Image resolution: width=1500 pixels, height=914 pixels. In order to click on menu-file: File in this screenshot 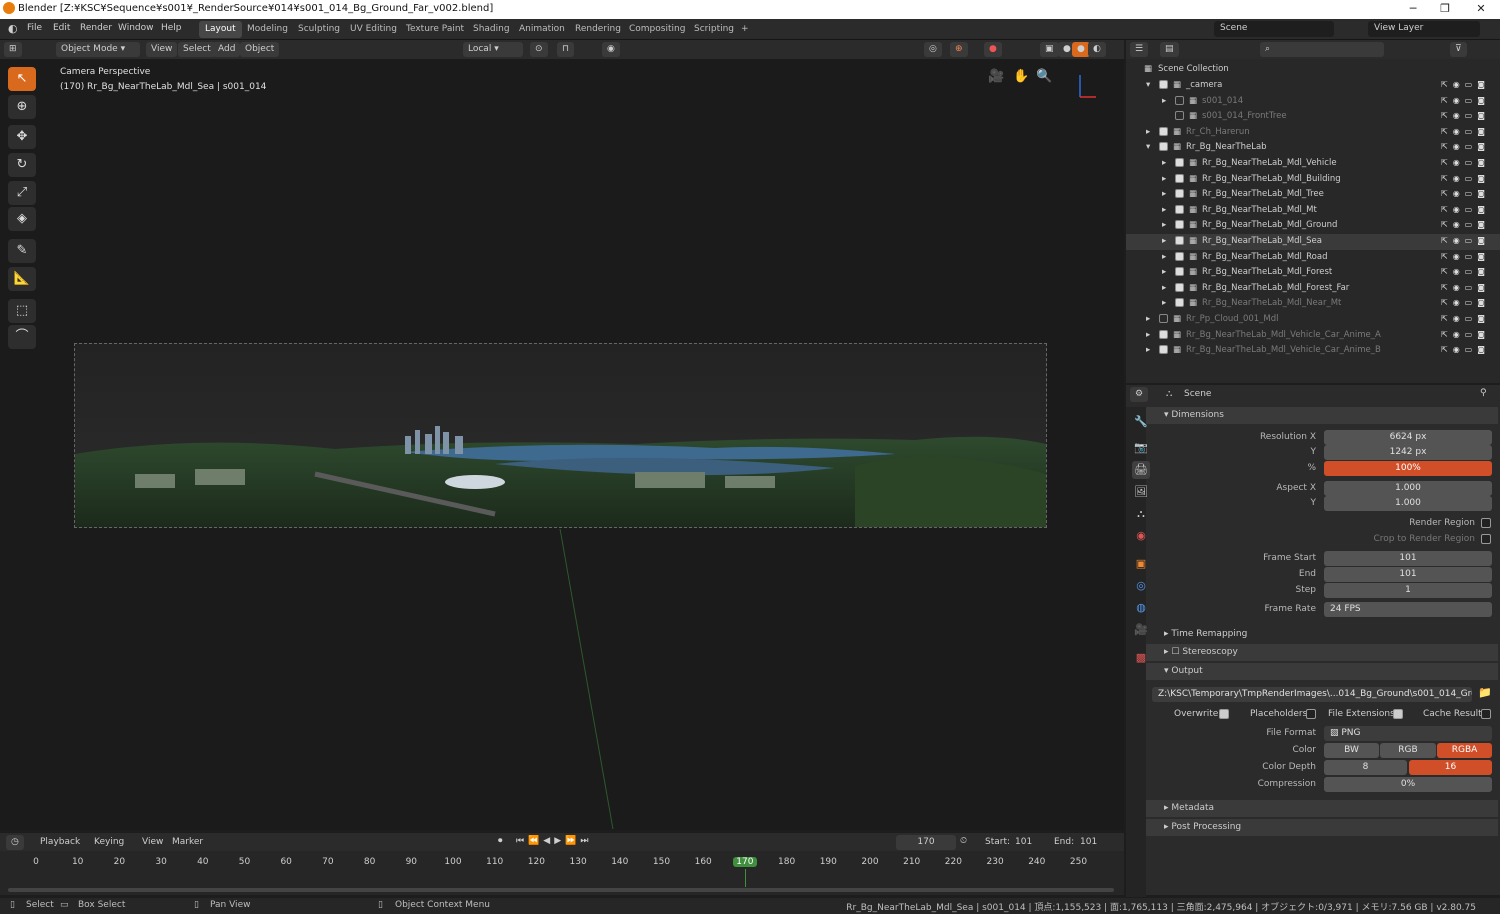, I will do `click(34, 28)`.